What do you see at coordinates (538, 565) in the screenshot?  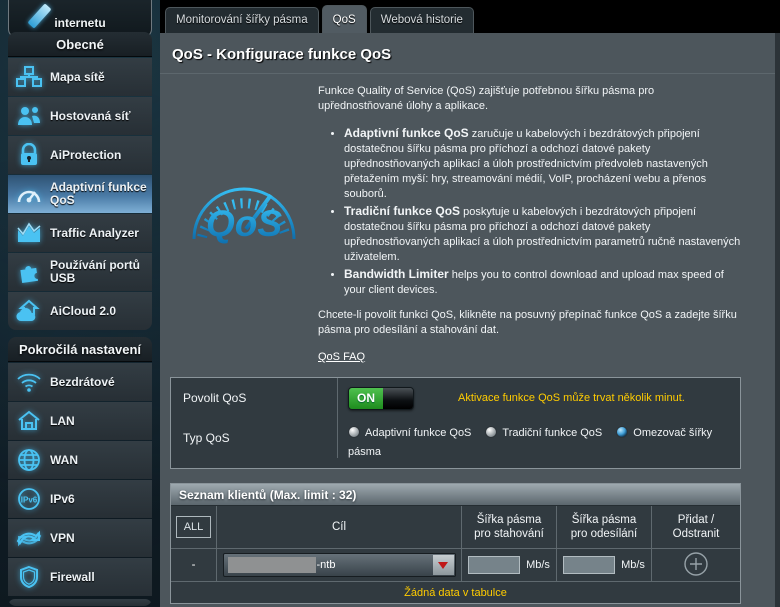 I see `download-unit-label: Mb/s` at bounding box center [538, 565].